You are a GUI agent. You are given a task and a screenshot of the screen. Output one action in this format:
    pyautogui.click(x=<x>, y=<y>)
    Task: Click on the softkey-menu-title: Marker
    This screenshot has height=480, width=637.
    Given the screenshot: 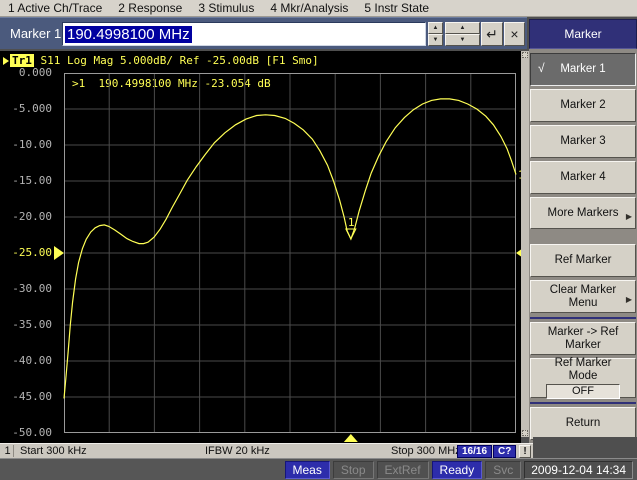 What is the action you would take?
    pyautogui.click(x=583, y=34)
    